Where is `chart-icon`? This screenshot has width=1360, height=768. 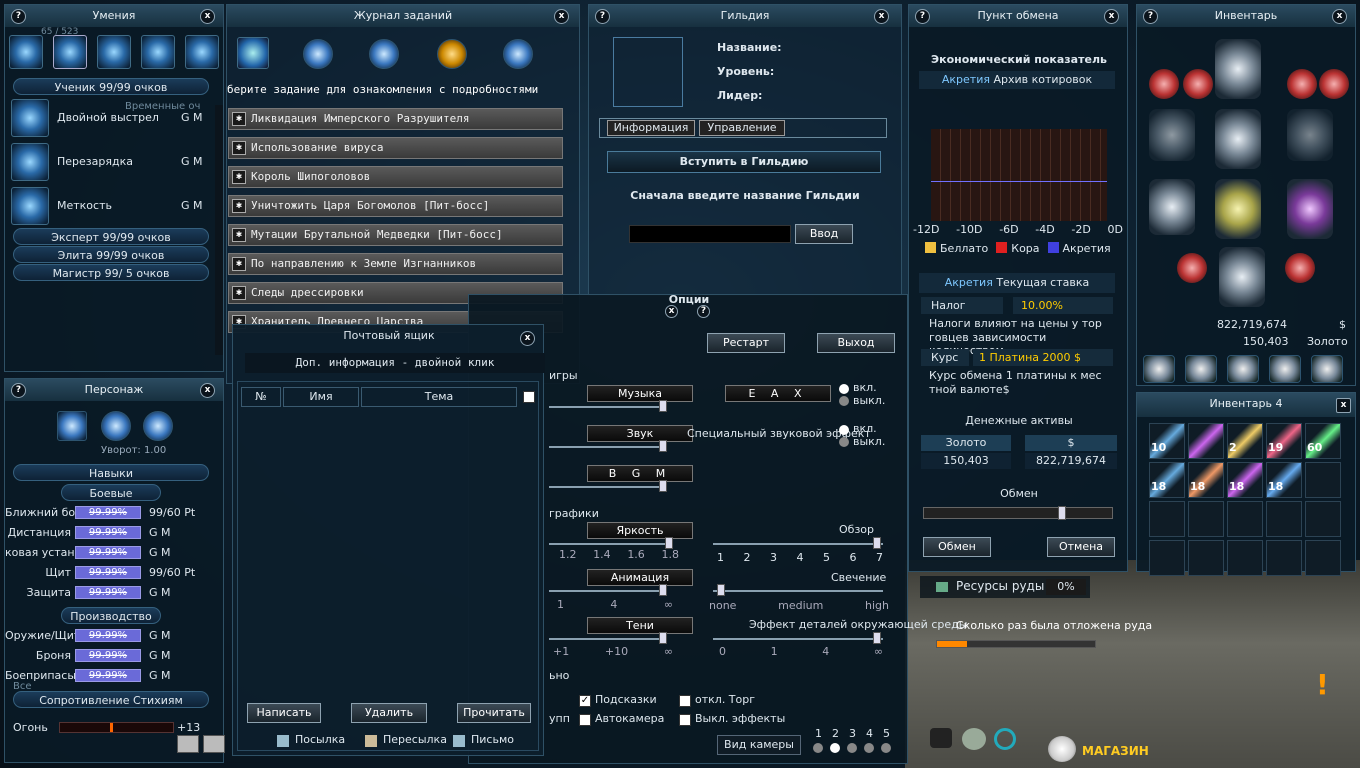
chart-icon is located at coordinates (188, 744).